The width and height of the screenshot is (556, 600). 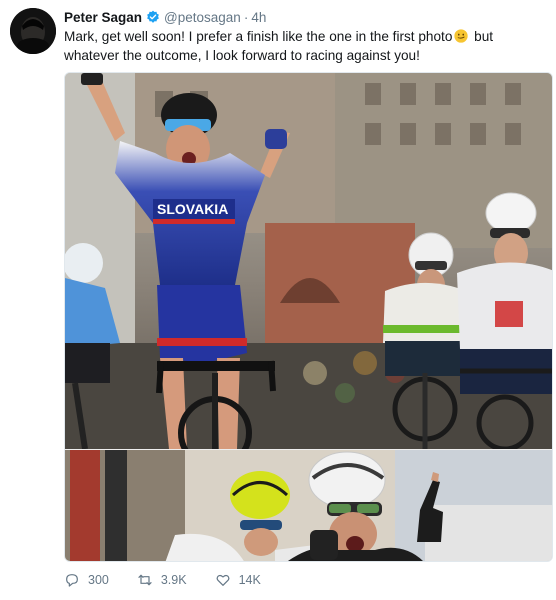 What do you see at coordinates (72, 580) in the screenshot?
I see `reply-icon` at bounding box center [72, 580].